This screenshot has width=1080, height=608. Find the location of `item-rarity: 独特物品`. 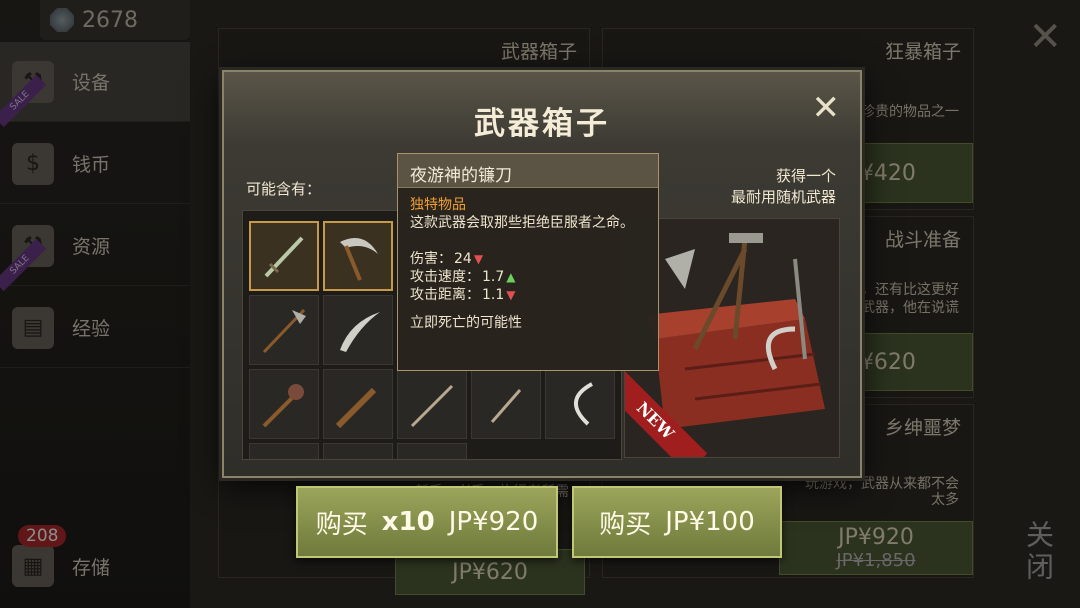

item-rarity: 独特物品 is located at coordinates (438, 205).